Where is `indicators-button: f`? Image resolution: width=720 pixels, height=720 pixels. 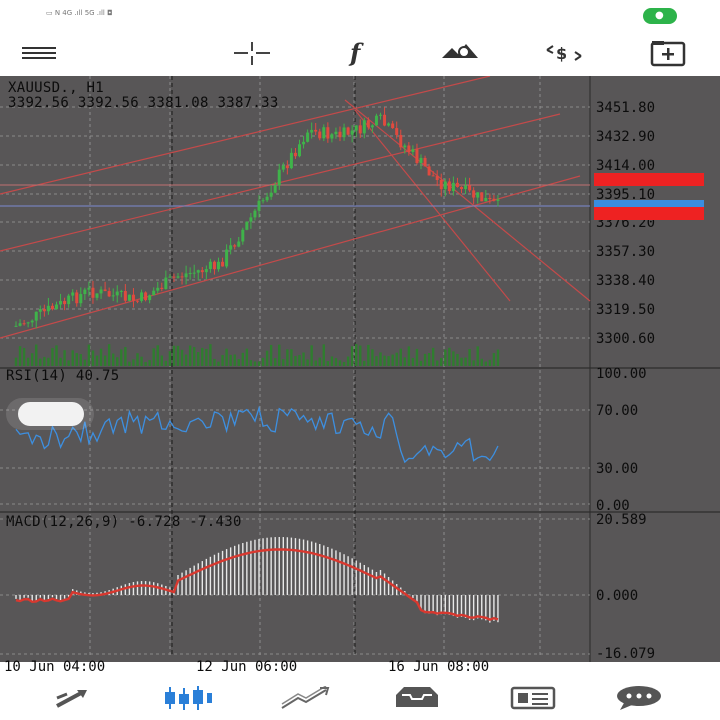 indicators-button: f is located at coordinates (357, 53).